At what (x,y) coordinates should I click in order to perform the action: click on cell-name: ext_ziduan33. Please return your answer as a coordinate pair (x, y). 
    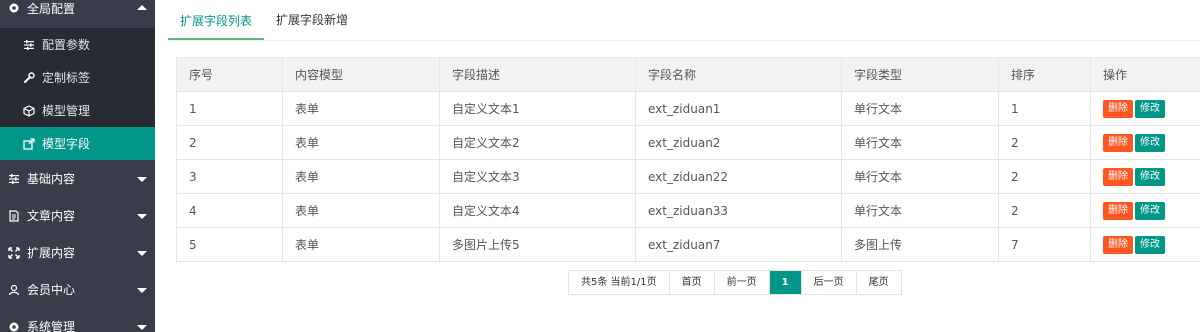
    Looking at the image, I should click on (738, 210).